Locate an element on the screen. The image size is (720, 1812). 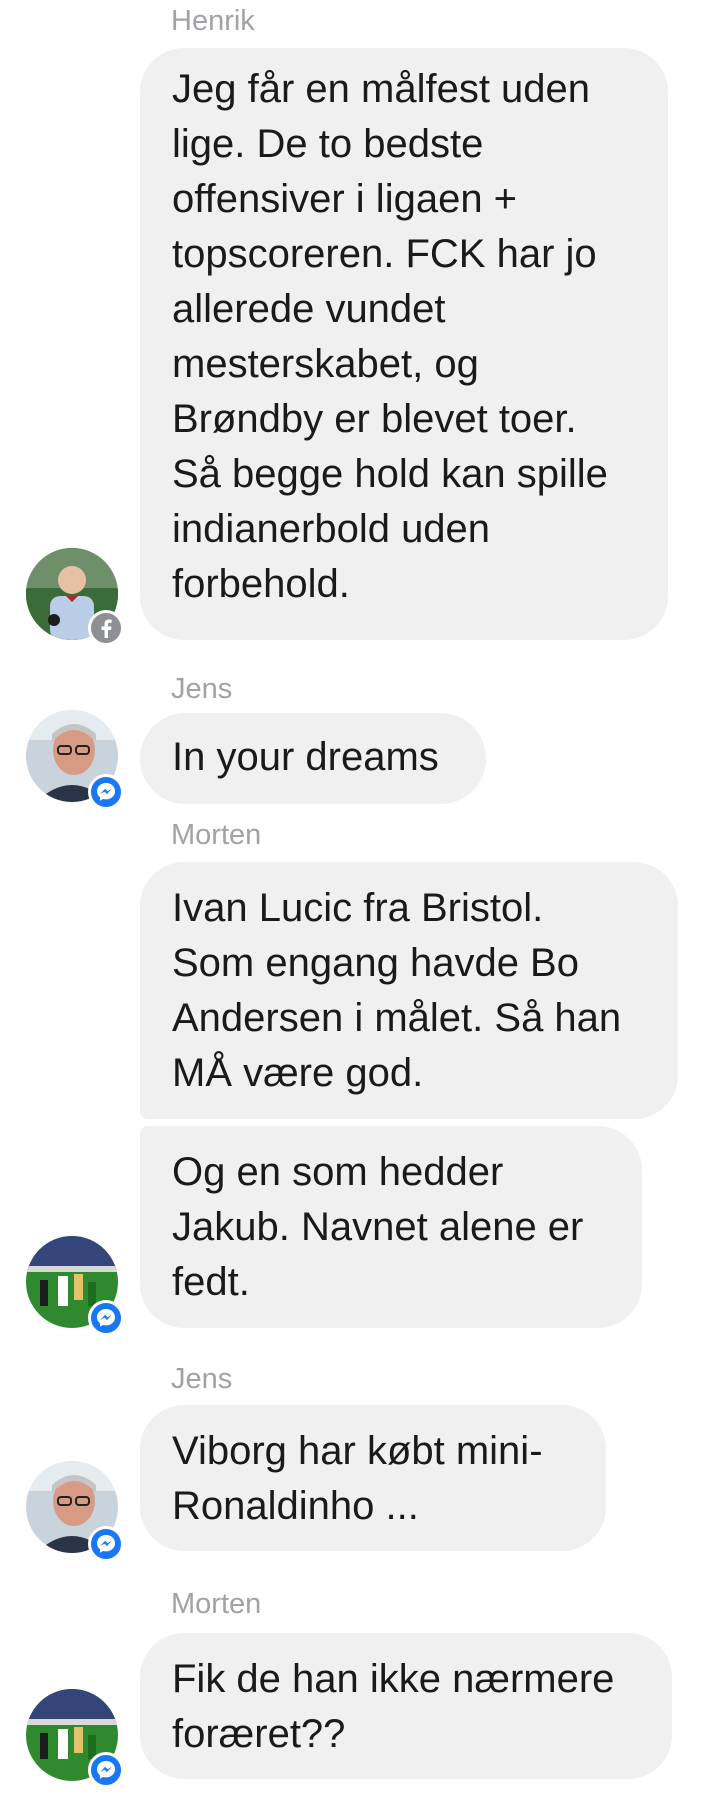
facebook-icon is located at coordinates (106, 628).